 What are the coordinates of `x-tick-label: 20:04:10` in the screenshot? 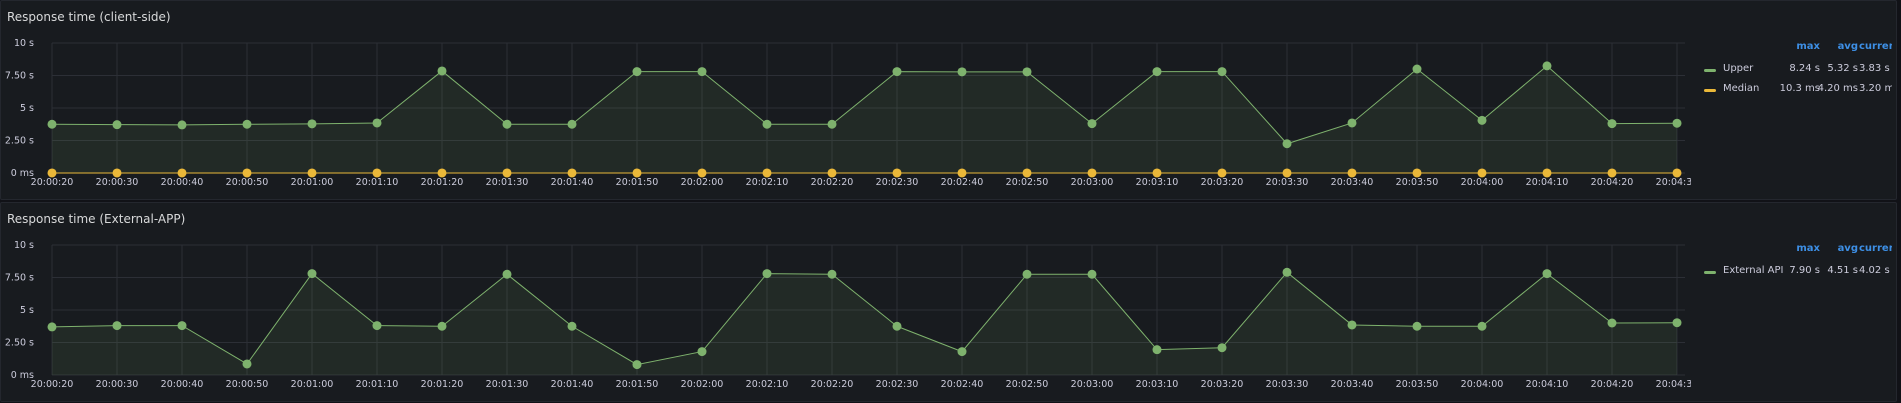 It's located at (1547, 182).